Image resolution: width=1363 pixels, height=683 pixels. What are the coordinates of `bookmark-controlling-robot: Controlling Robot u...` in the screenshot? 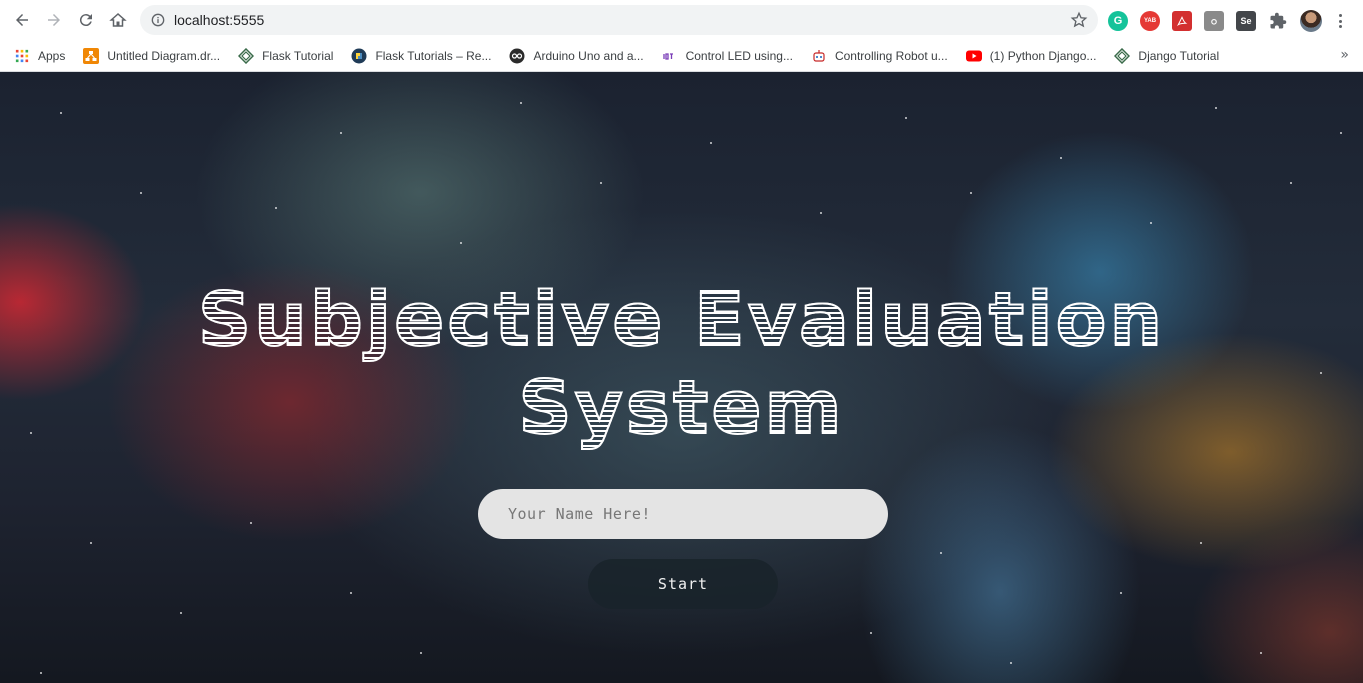 It's located at (879, 56).